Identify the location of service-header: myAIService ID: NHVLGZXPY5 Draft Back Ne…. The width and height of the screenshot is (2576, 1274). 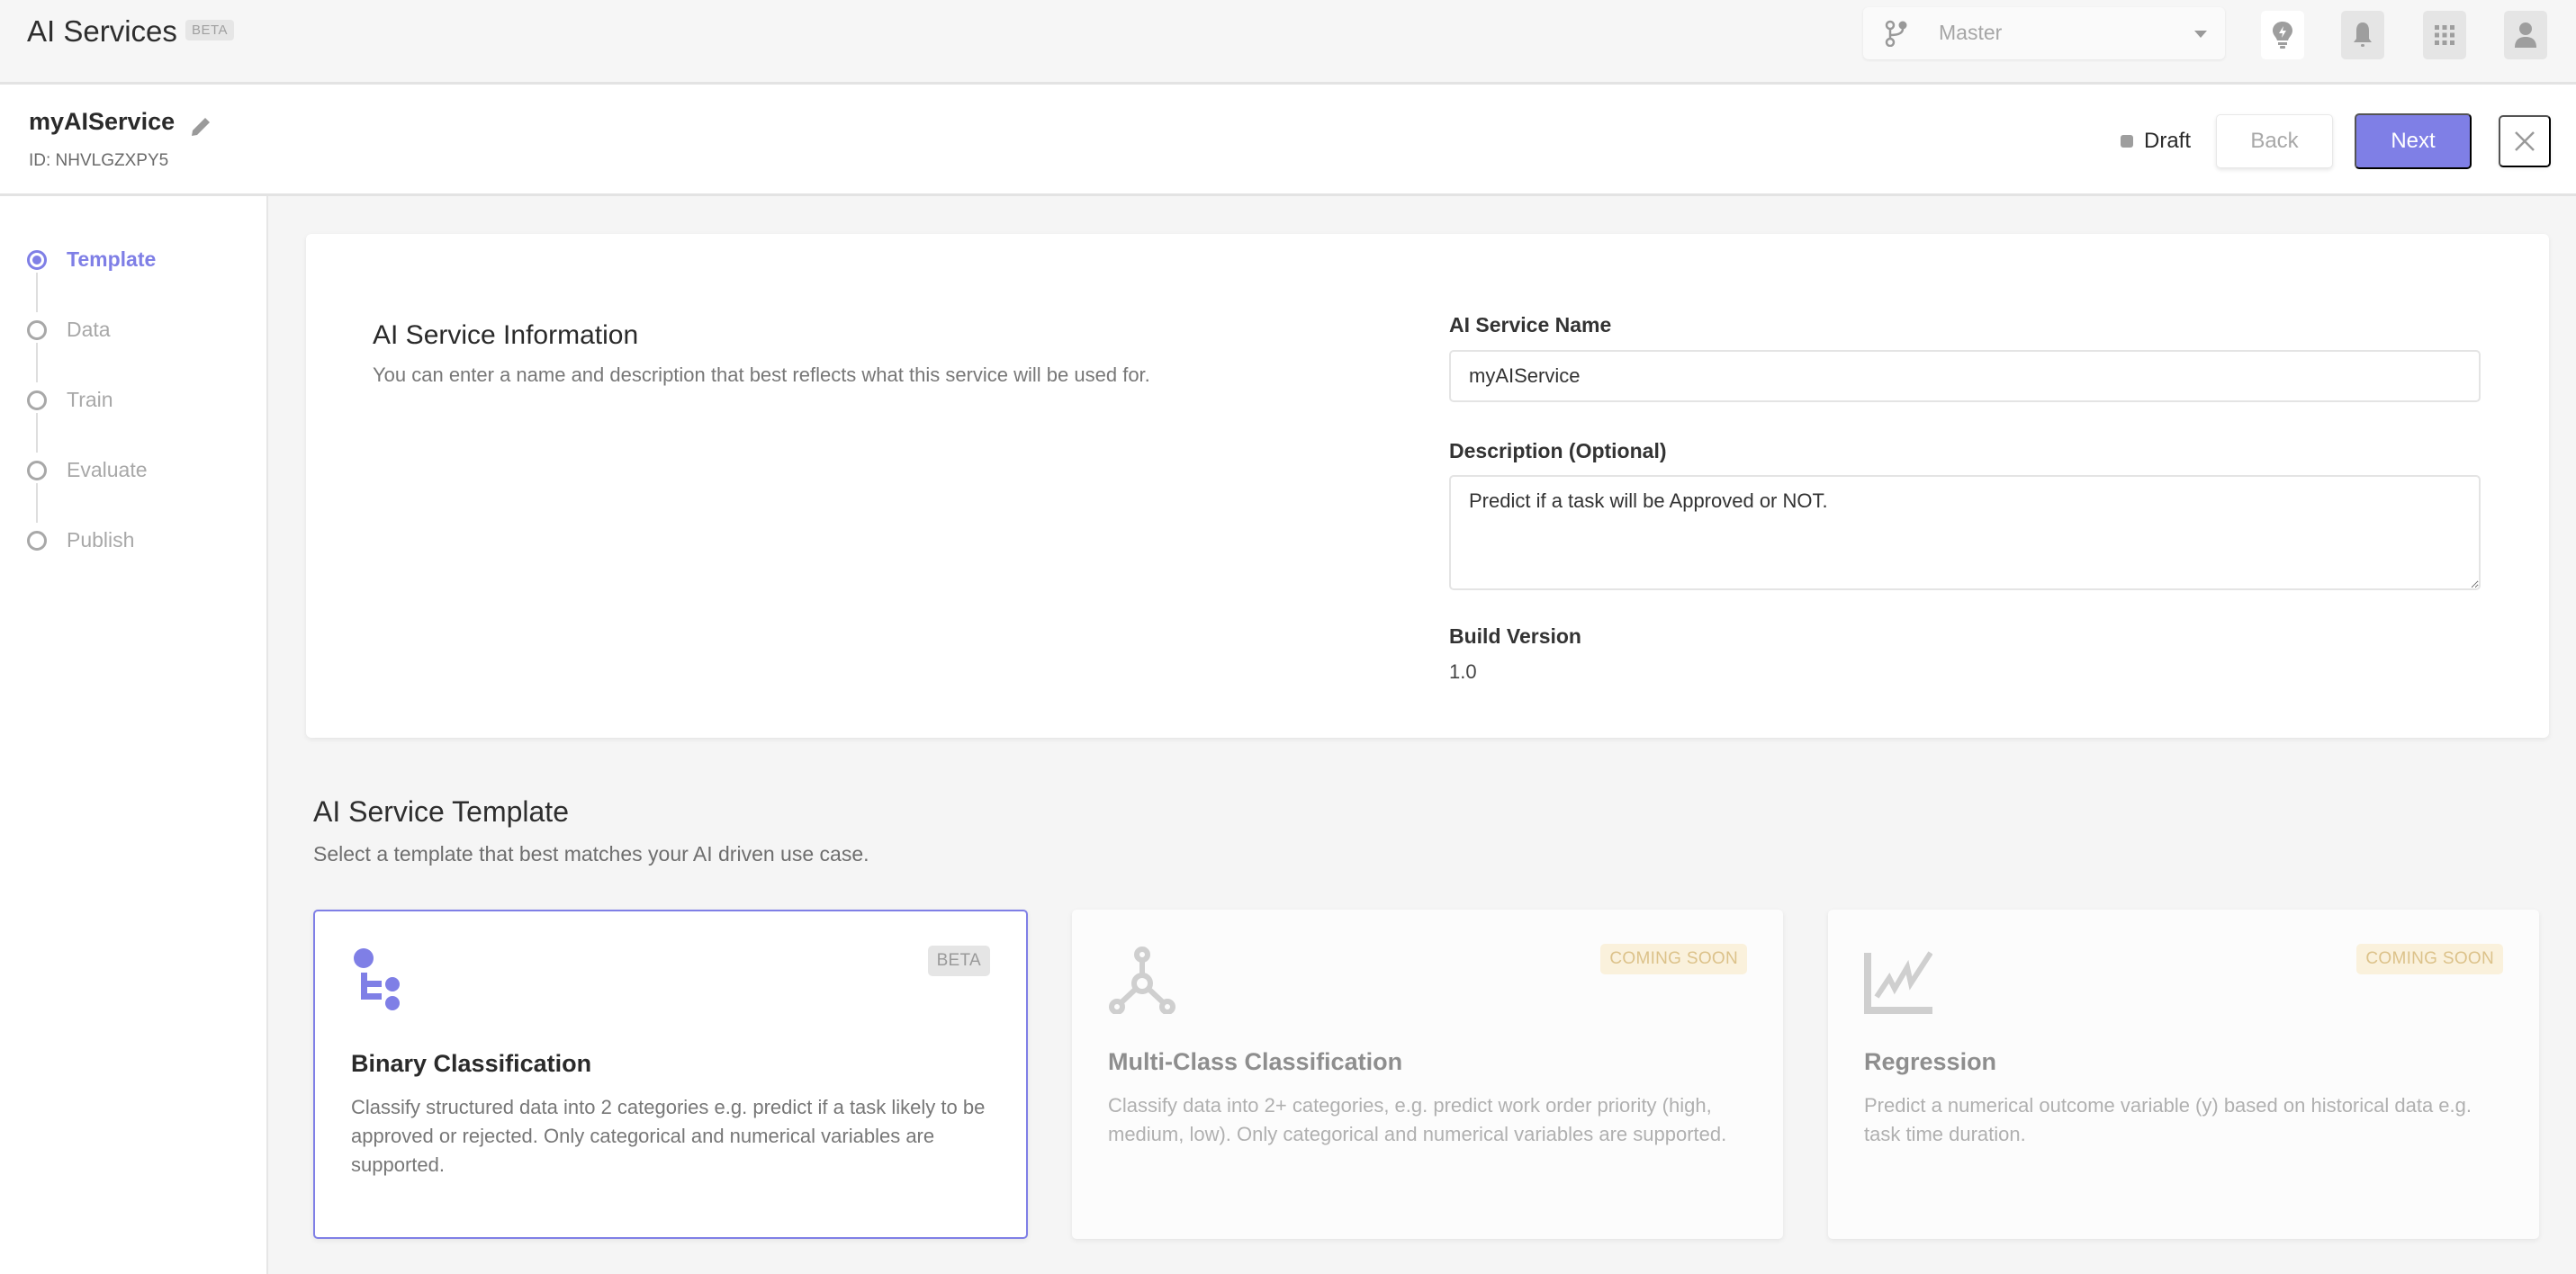
(1288, 140).